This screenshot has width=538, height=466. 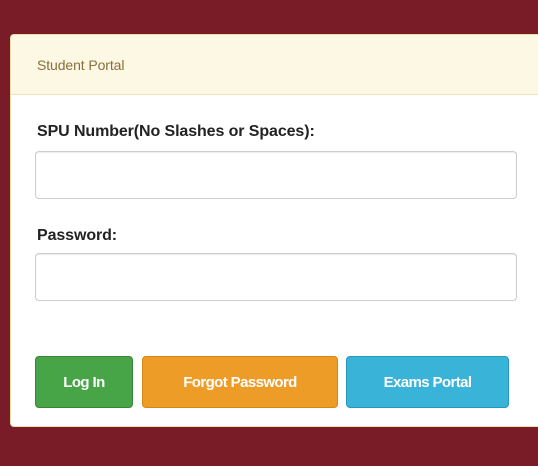 I want to click on password-input, so click(x=276, y=277).